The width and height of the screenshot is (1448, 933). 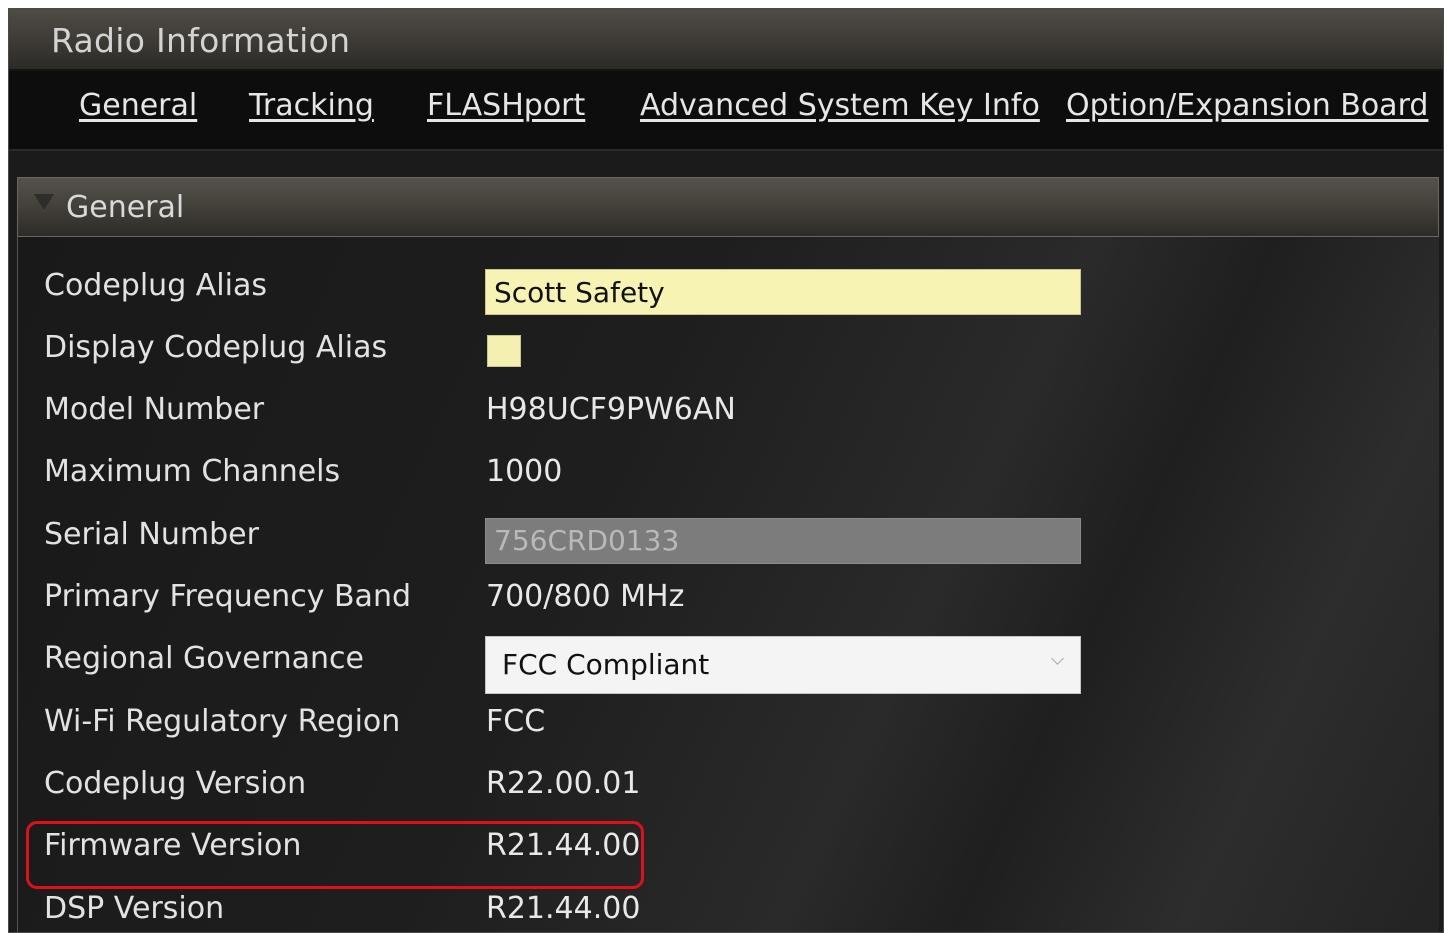 I want to click on tab-advanced-system-key-info: Advanced System Key Info, so click(x=840, y=105).